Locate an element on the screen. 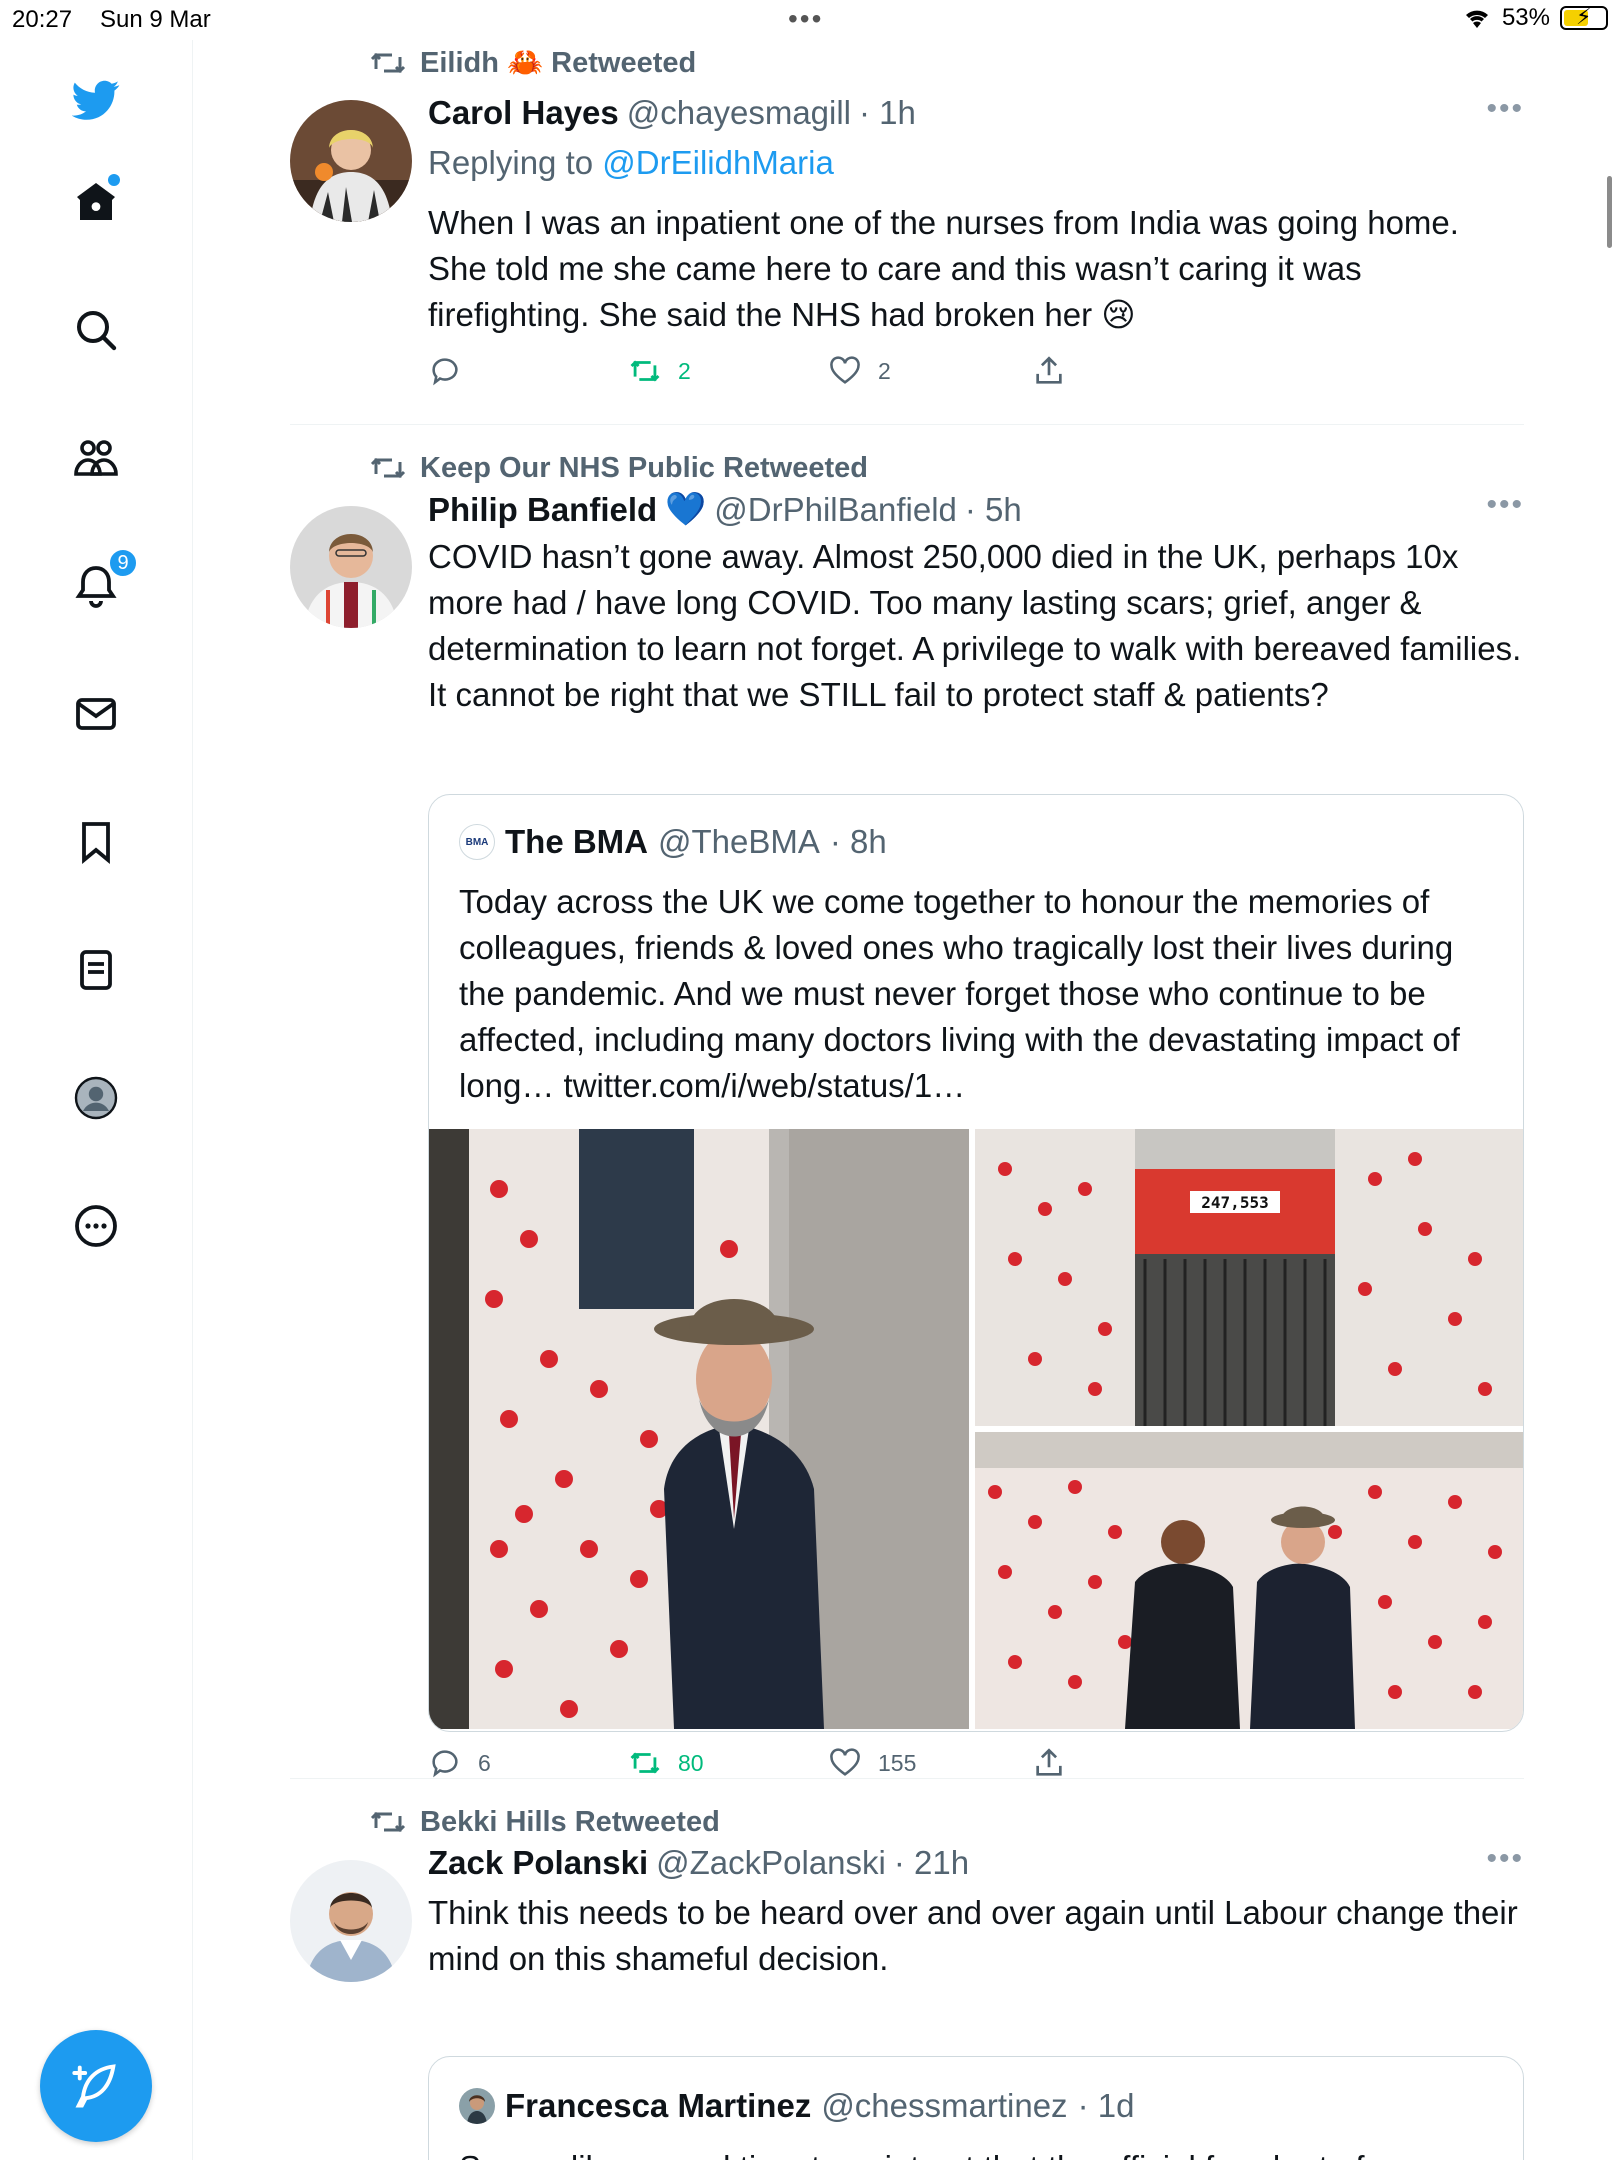 The image size is (1620, 2160). sidebar: 9 is located at coordinates (96, 1100).